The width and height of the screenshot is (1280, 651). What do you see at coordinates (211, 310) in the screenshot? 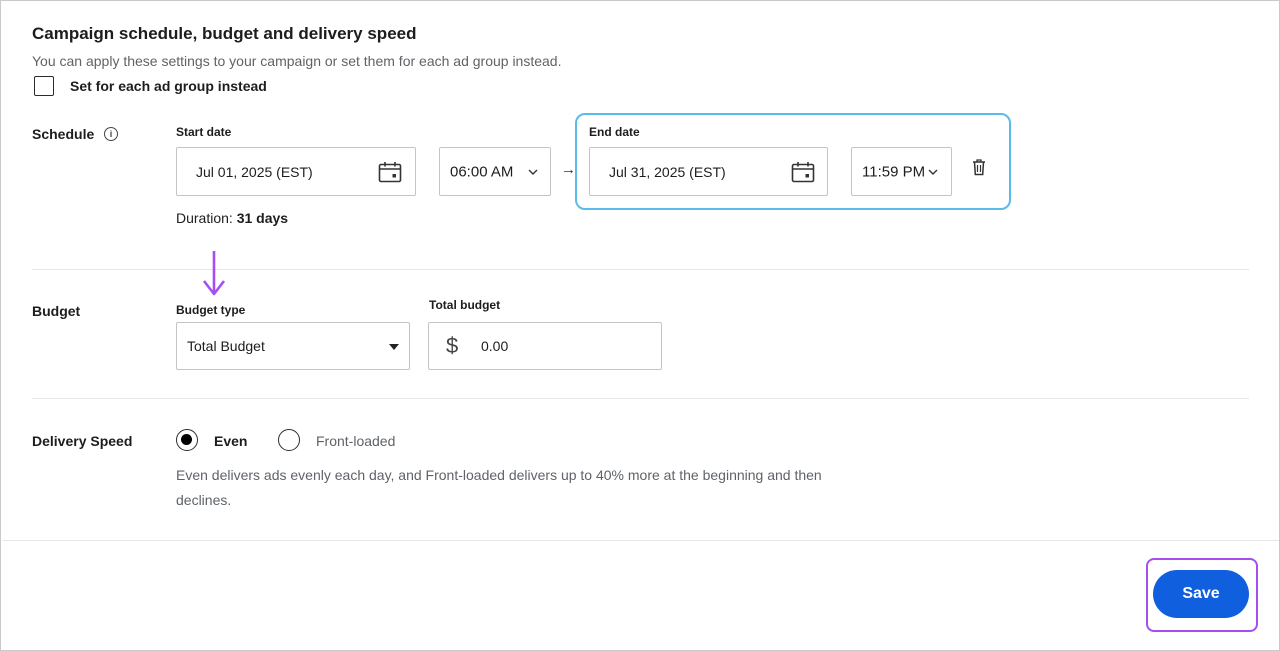
I see `budget-type-label: Budget type` at bounding box center [211, 310].